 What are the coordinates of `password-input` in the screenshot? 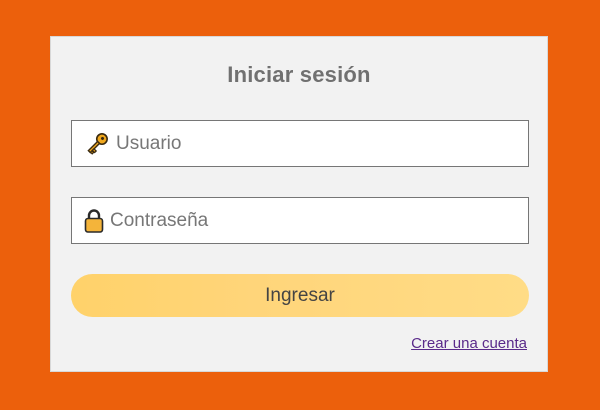 It's located at (316, 220).